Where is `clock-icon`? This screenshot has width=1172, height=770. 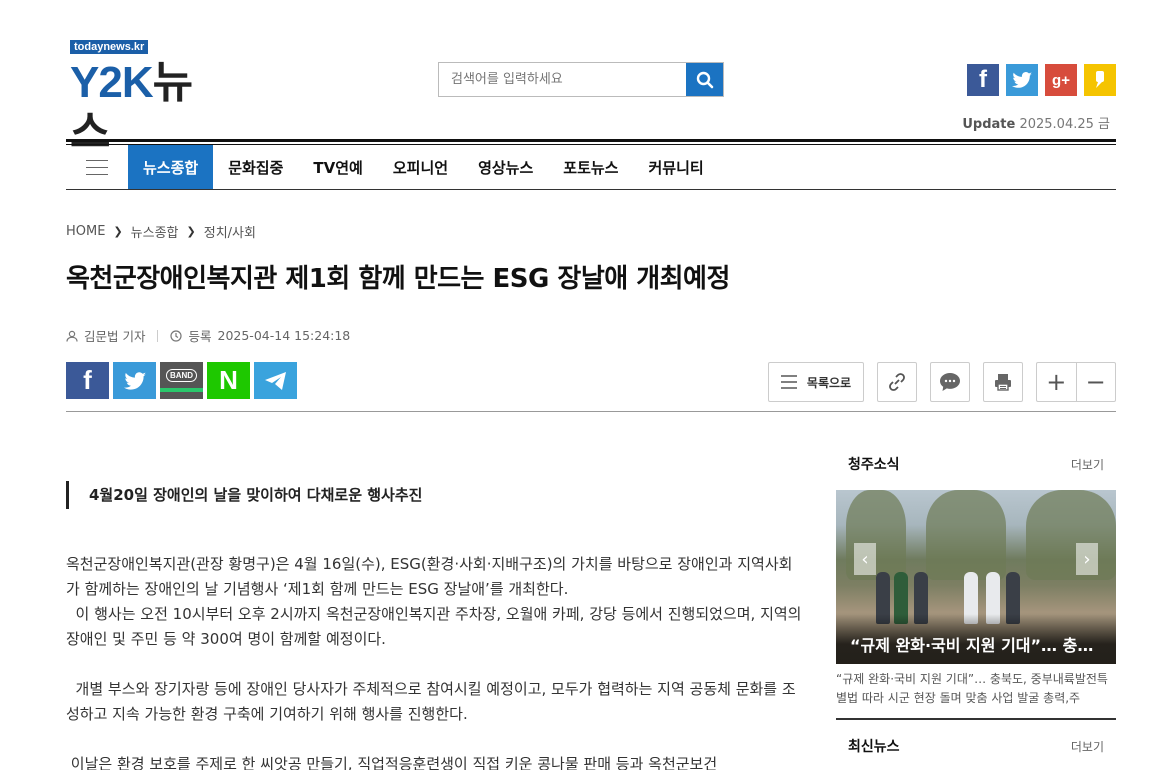
clock-icon is located at coordinates (176, 335).